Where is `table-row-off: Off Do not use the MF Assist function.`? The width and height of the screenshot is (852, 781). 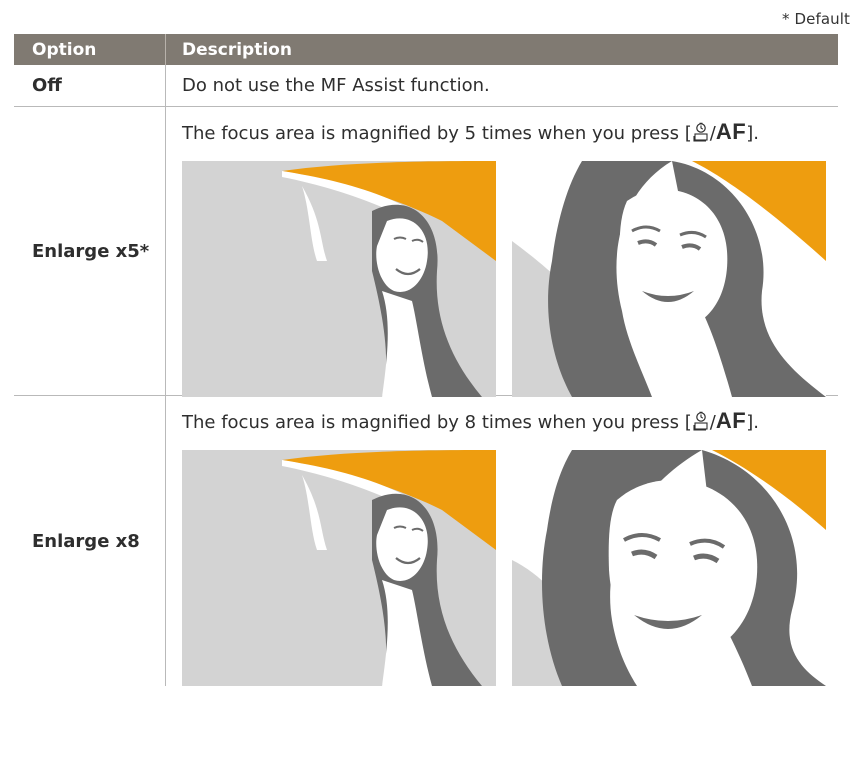 table-row-off: Off Do not use the MF Assist function. is located at coordinates (426, 86).